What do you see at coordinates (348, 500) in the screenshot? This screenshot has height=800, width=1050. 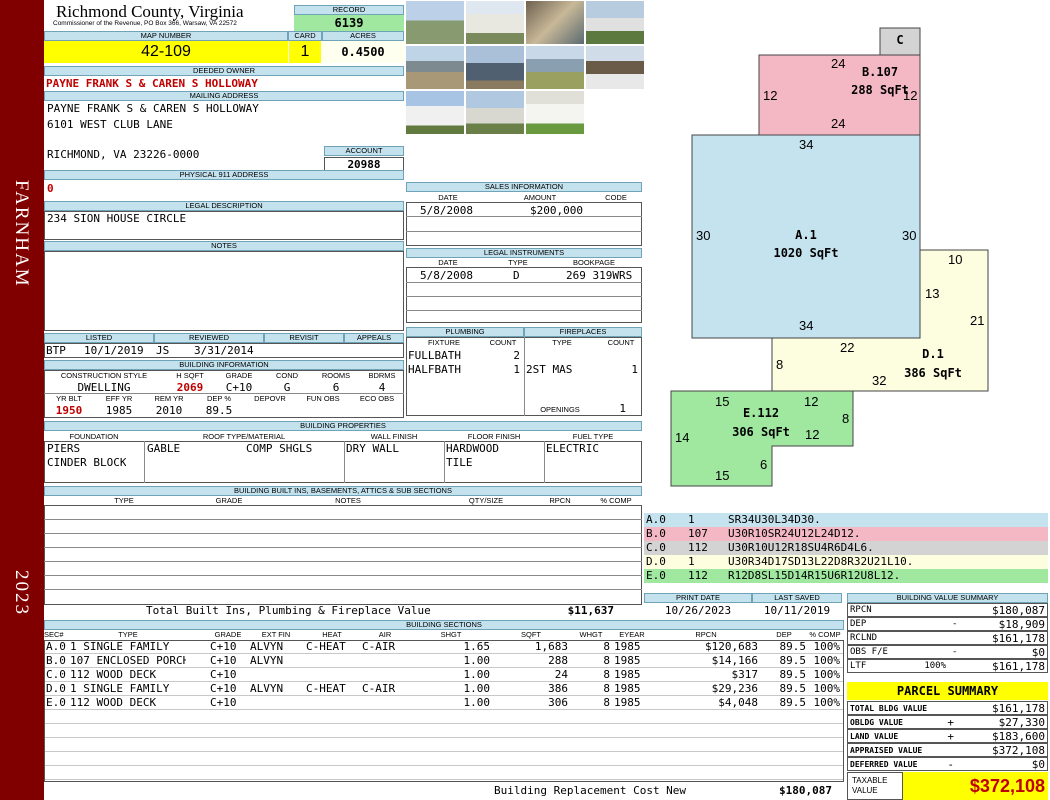 I see `bi-notes-header: NOTES` at bounding box center [348, 500].